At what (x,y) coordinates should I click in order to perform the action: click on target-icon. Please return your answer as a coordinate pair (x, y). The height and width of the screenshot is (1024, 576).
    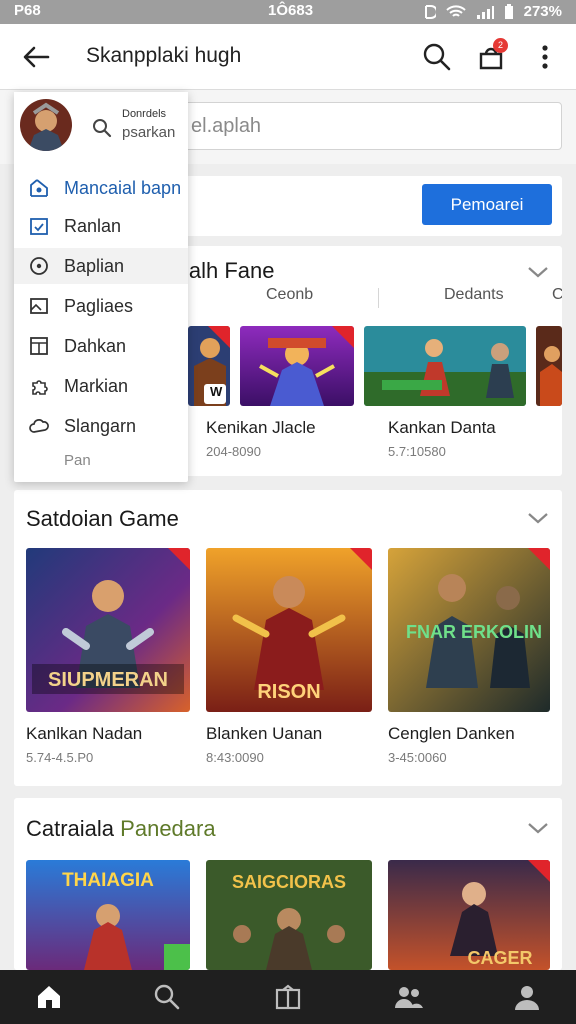
    Looking at the image, I should click on (39, 266).